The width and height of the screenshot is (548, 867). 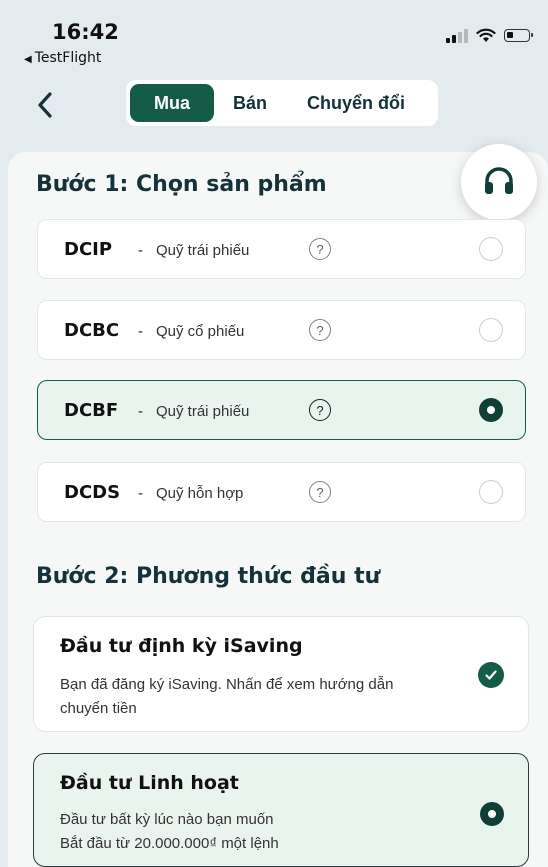 I want to click on back-to-app-link: ◀ TestFlight, so click(x=62, y=58).